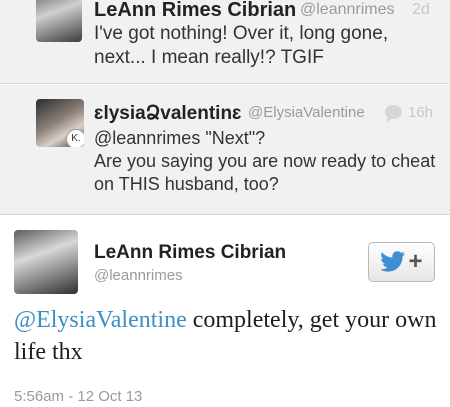 The width and height of the screenshot is (450, 407). What do you see at coordinates (393, 114) in the screenshot?
I see `speech-bubble-icon` at bounding box center [393, 114].